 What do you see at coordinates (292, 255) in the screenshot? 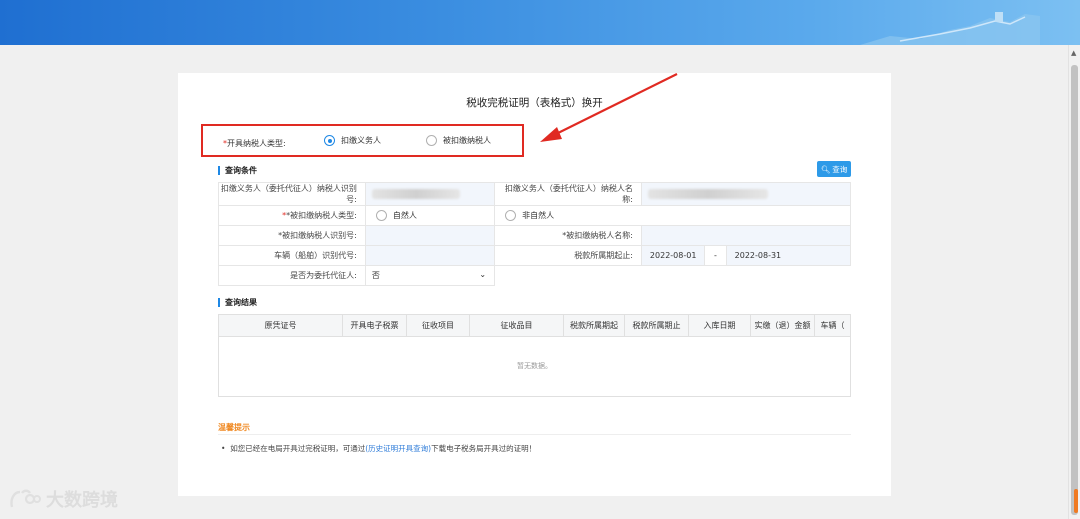
I see `vehicle-id-label: 车辆（船舶）识别代号:` at bounding box center [292, 255].